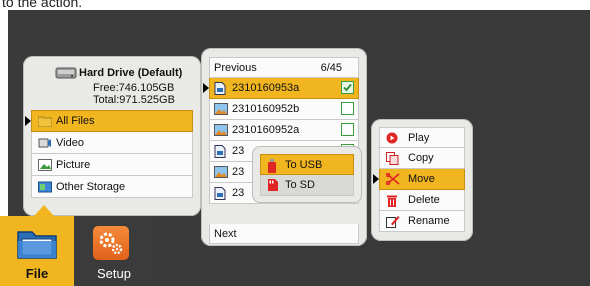 This screenshot has height=286, width=590. Describe the element at coordinates (114, 273) in the screenshot. I see `setup-tab-label: Setup` at that location.